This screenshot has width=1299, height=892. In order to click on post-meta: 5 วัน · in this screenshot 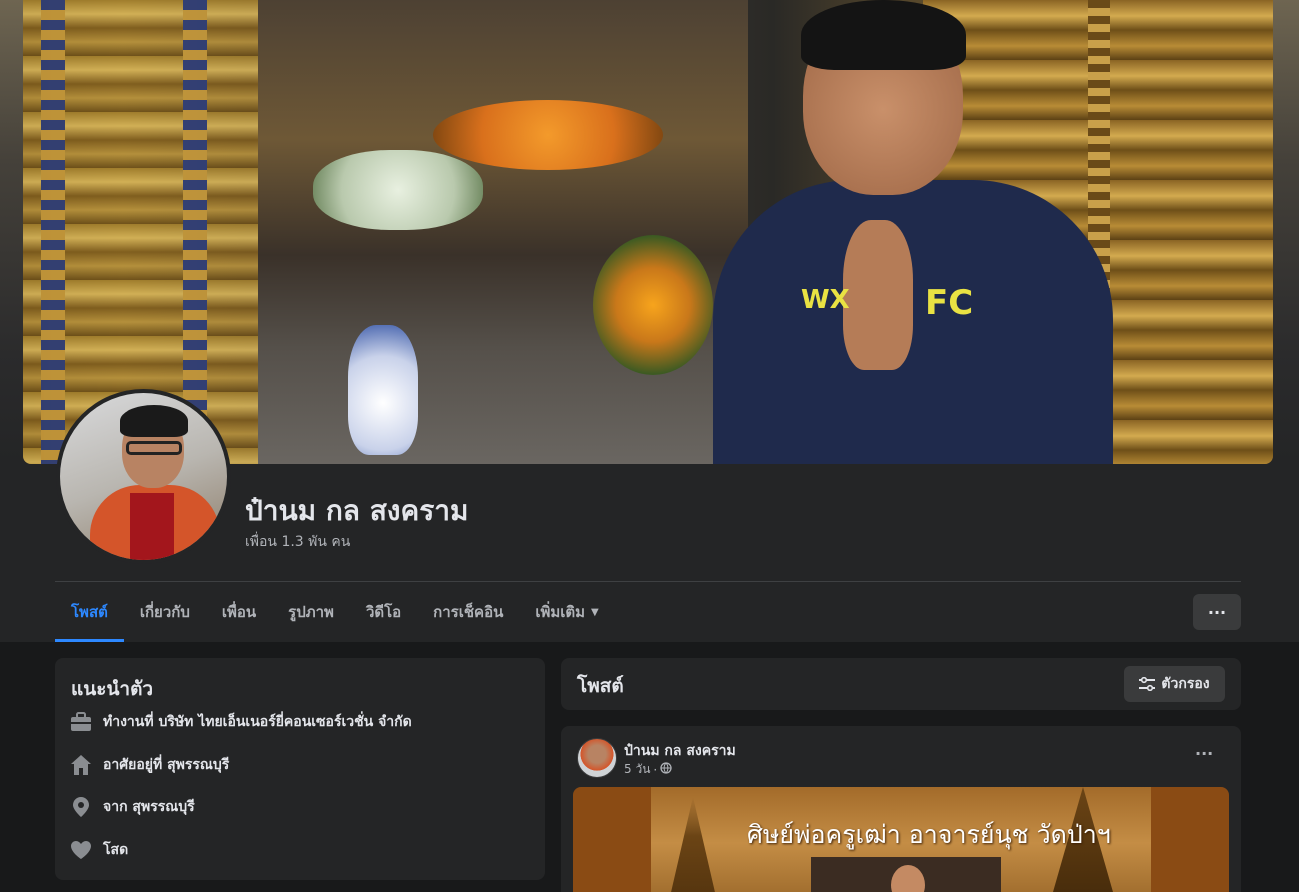, I will do `click(648, 769)`.